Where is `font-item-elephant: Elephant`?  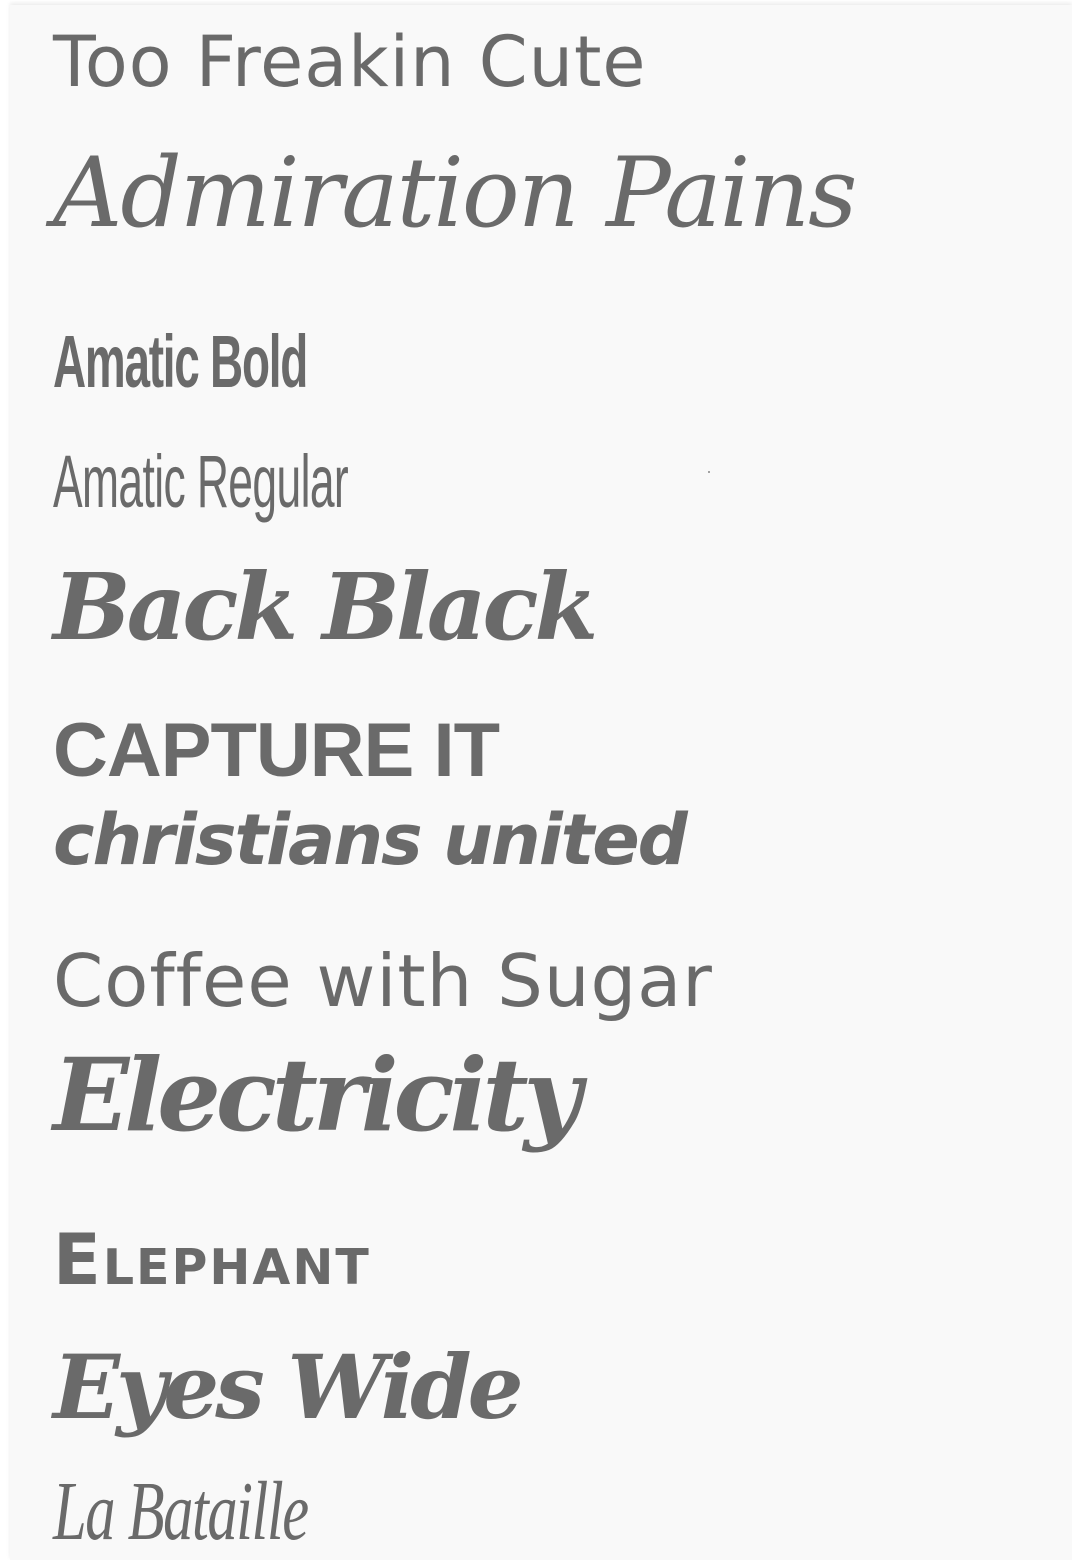
font-item-elephant: Elephant is located at coordinates (212, 1260).